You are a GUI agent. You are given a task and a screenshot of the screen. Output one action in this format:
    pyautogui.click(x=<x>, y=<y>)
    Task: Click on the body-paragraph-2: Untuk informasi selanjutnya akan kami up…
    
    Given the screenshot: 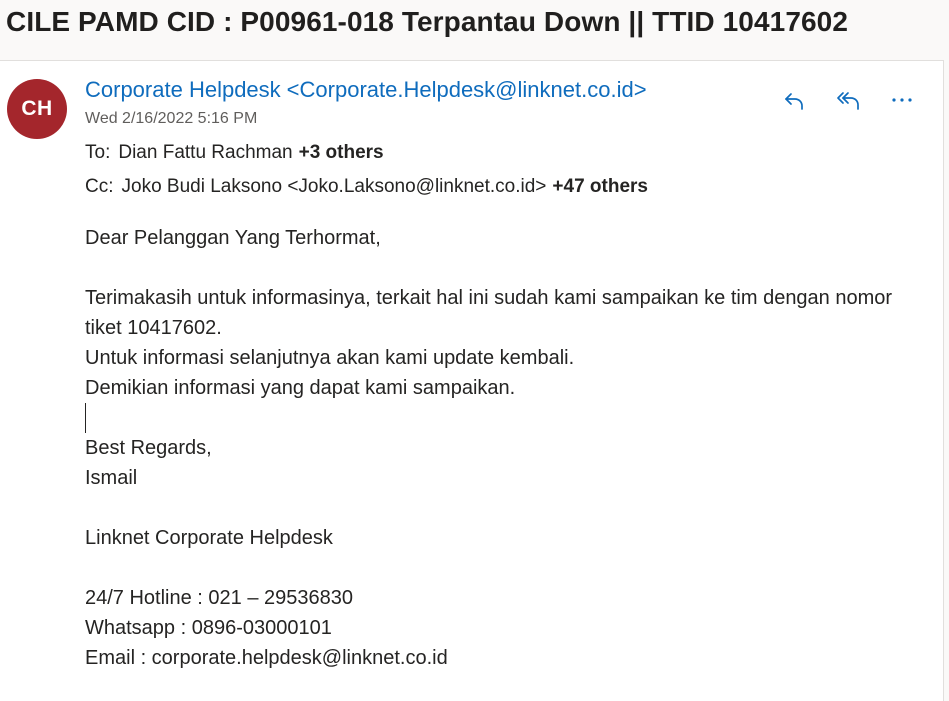 What is the action you would take?
    pyautogui.click(x=330, y=358)
    